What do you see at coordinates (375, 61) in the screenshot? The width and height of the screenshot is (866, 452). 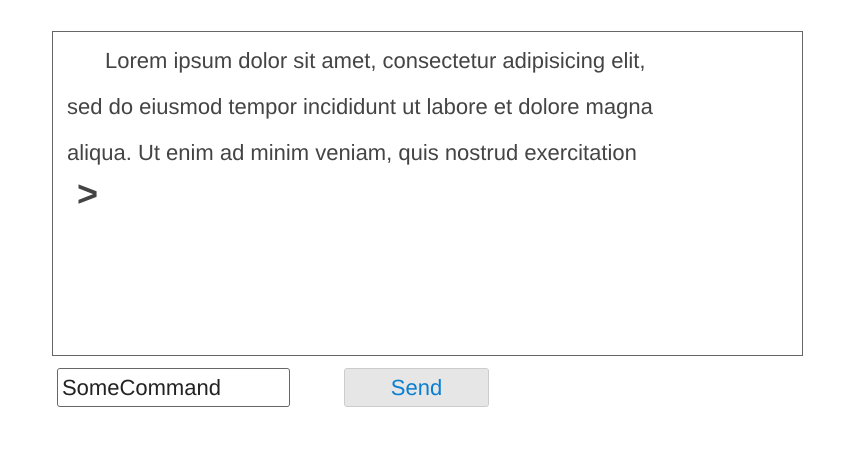 I see `console-text: Lorem ipsum dolor sit amet, consectetur adipisicing elit,` at bounding box center [375, 61].